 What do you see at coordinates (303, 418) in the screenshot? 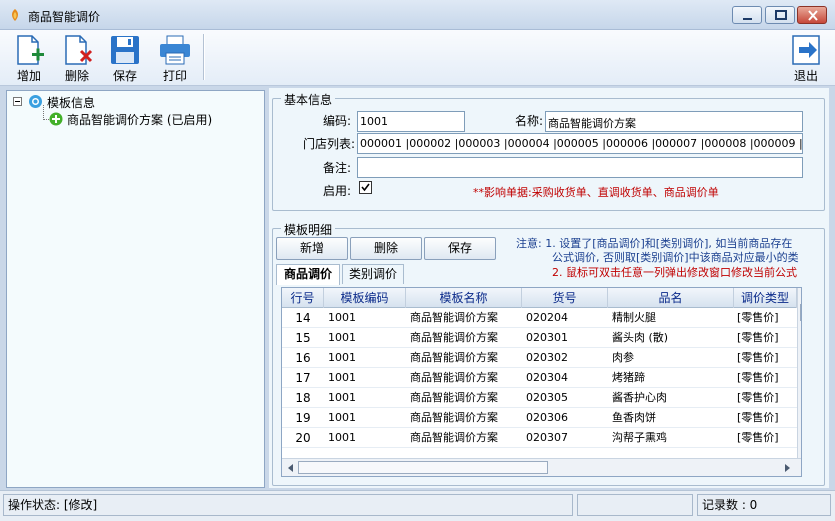
I see `cell-row-no: 19` at bounding box center [303, 418].